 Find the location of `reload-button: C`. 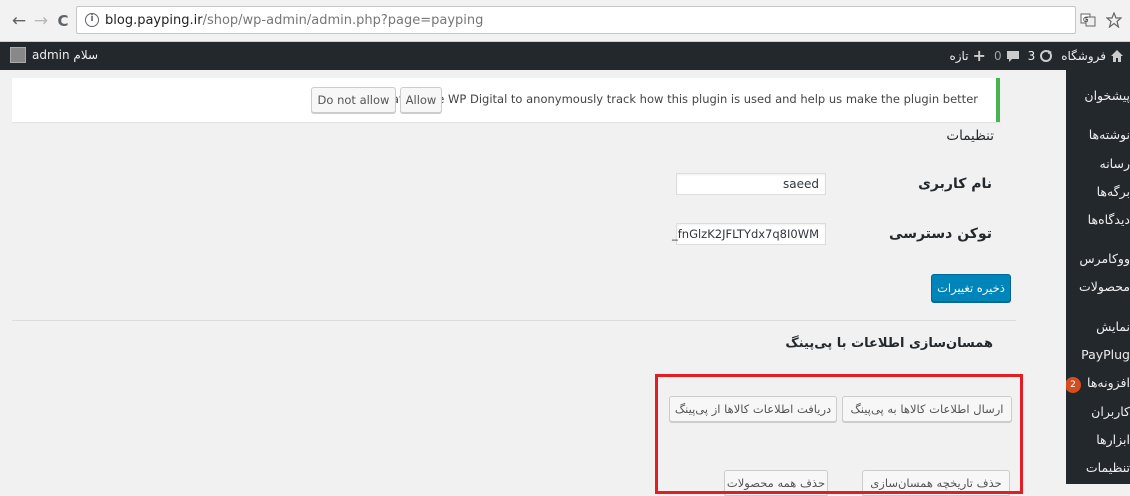

reload-button: C is located at coordinates (63, 21).